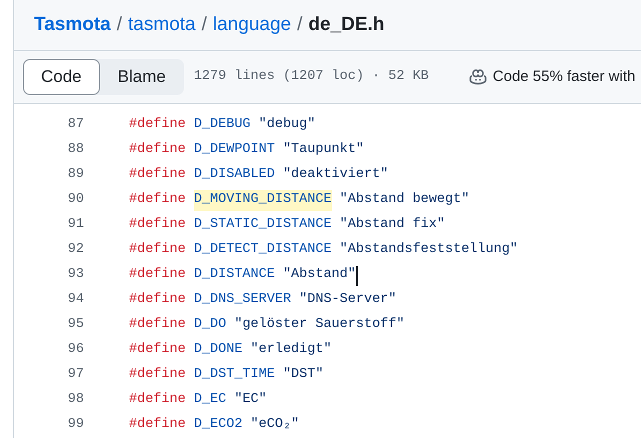  What do you see at coordinates (75, 175) in the screenshot?
I see `line-number: 89` at bounding box center [75, 175].